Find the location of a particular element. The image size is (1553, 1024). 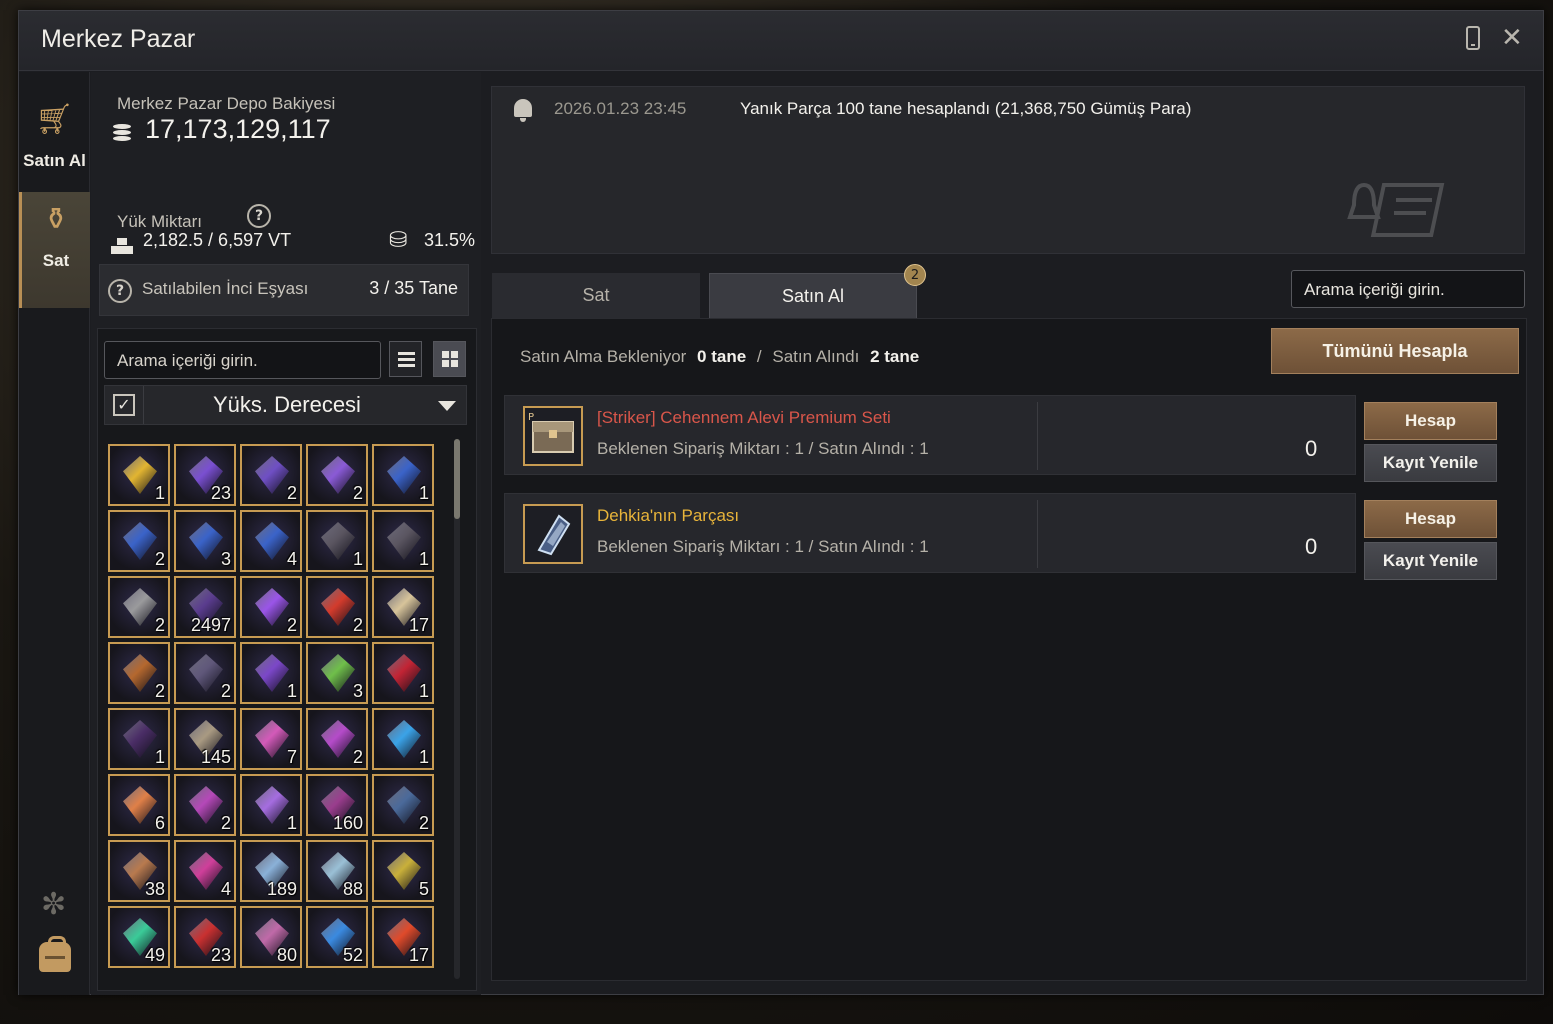

inventory-slot: 145 is located at coordinates (205, 739).